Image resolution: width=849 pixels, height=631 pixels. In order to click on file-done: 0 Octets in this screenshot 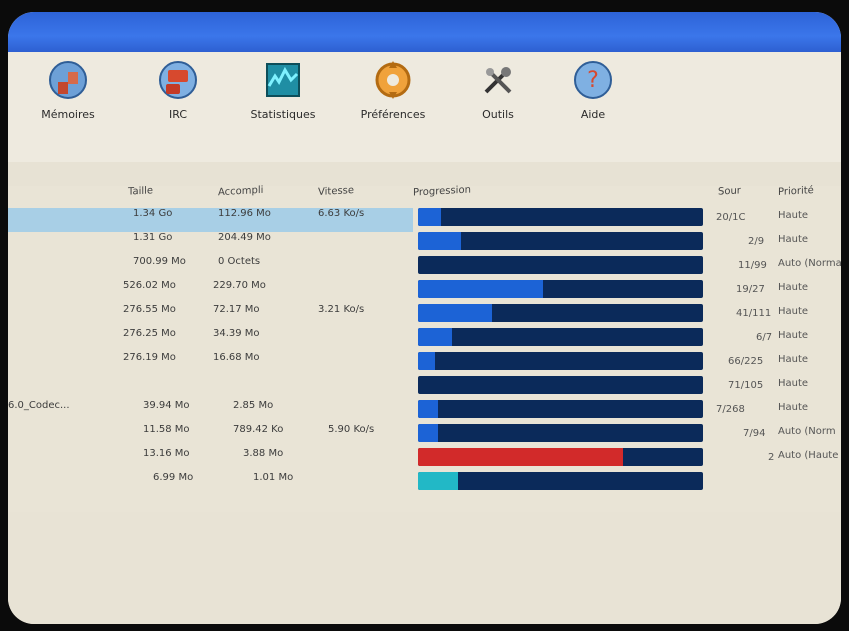, I will do `click(239, 261)`.